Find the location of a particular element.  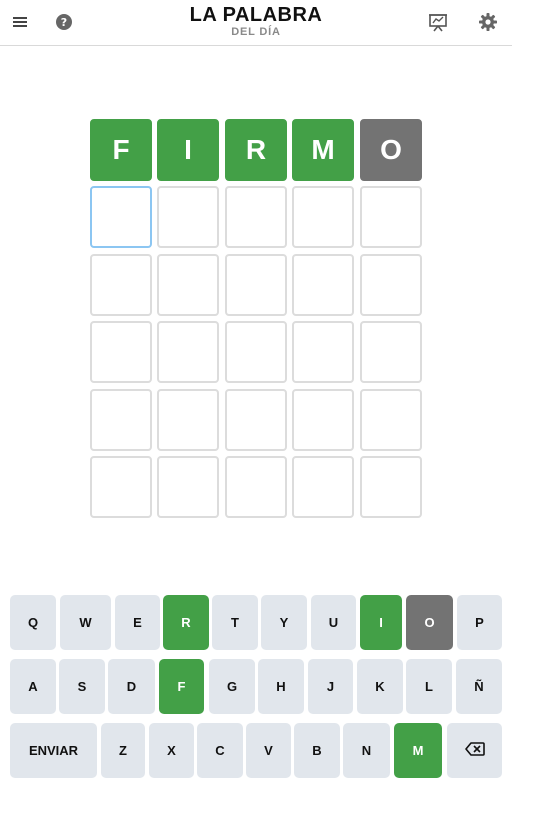

backspace-icon is located at coordinates (474, 750).